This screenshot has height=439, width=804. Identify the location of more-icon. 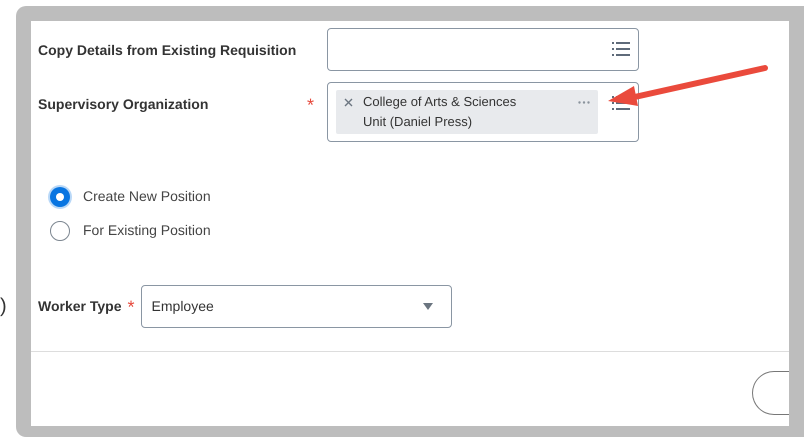
(584, 102).